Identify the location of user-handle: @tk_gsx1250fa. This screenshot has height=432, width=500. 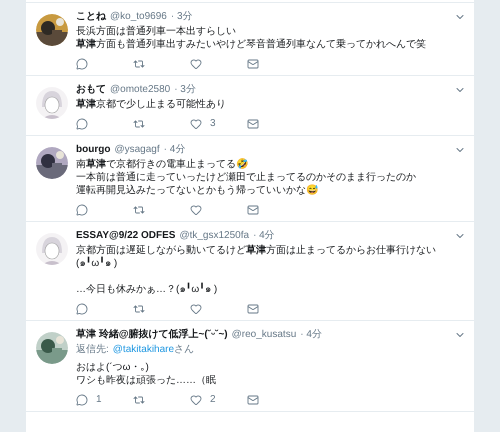
(214, 236).